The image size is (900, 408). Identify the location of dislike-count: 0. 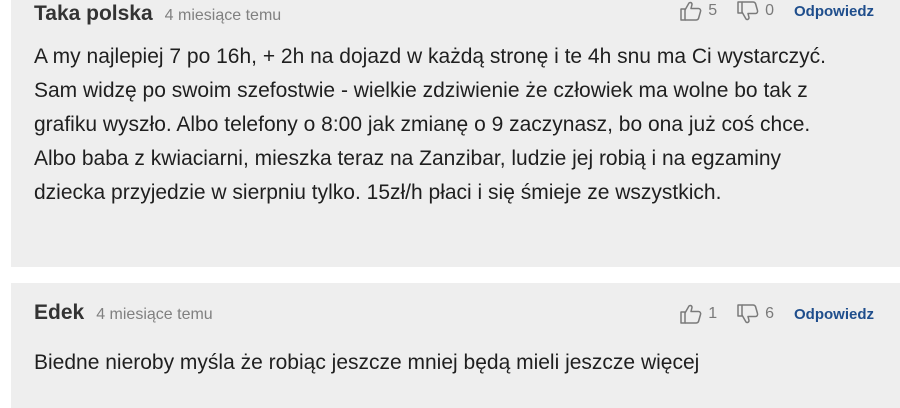
(769, 10).